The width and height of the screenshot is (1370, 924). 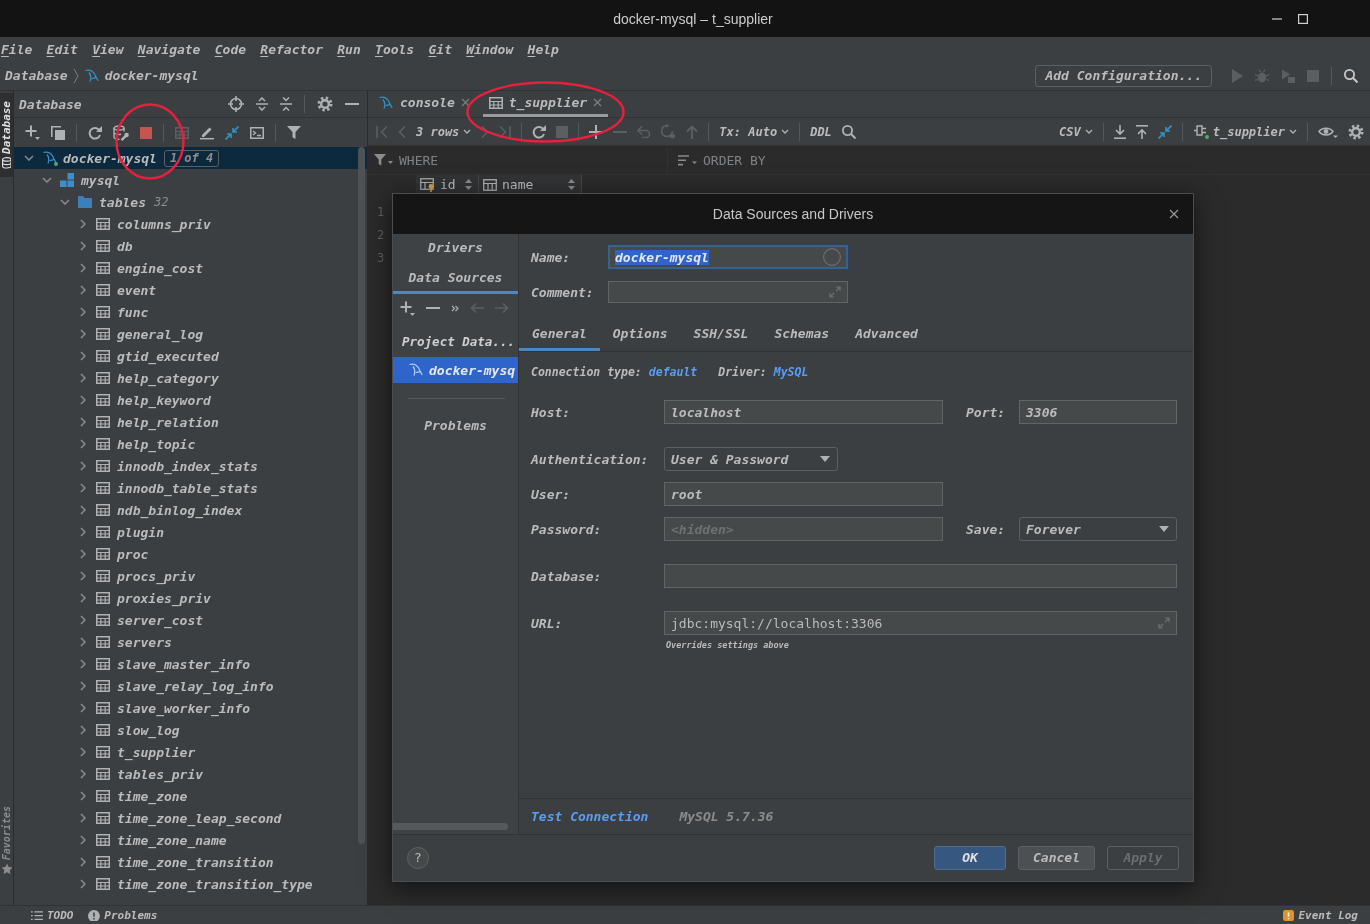 What do you see at coordinates (518, 160) in the screenshot?
I see `where-filter-field: WHERE` at bounding box center [518, 160].